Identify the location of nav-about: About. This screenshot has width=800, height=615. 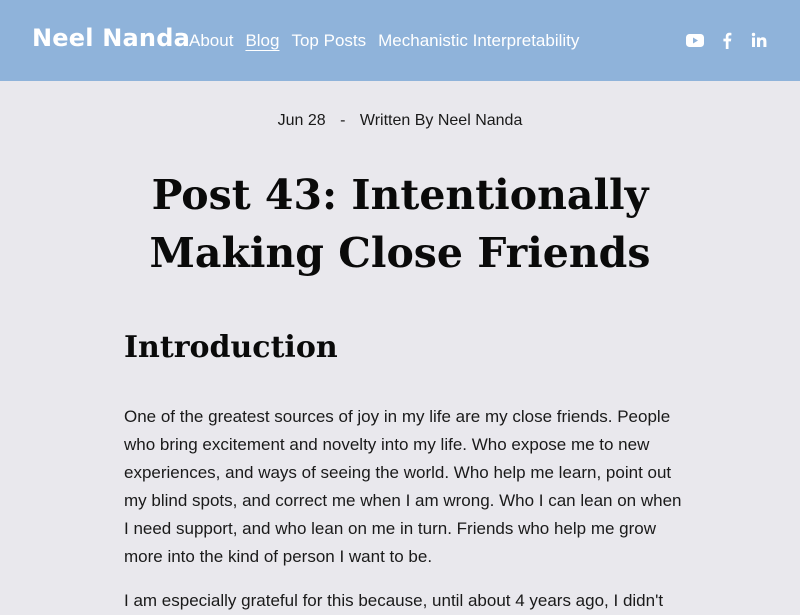
(211, 41).